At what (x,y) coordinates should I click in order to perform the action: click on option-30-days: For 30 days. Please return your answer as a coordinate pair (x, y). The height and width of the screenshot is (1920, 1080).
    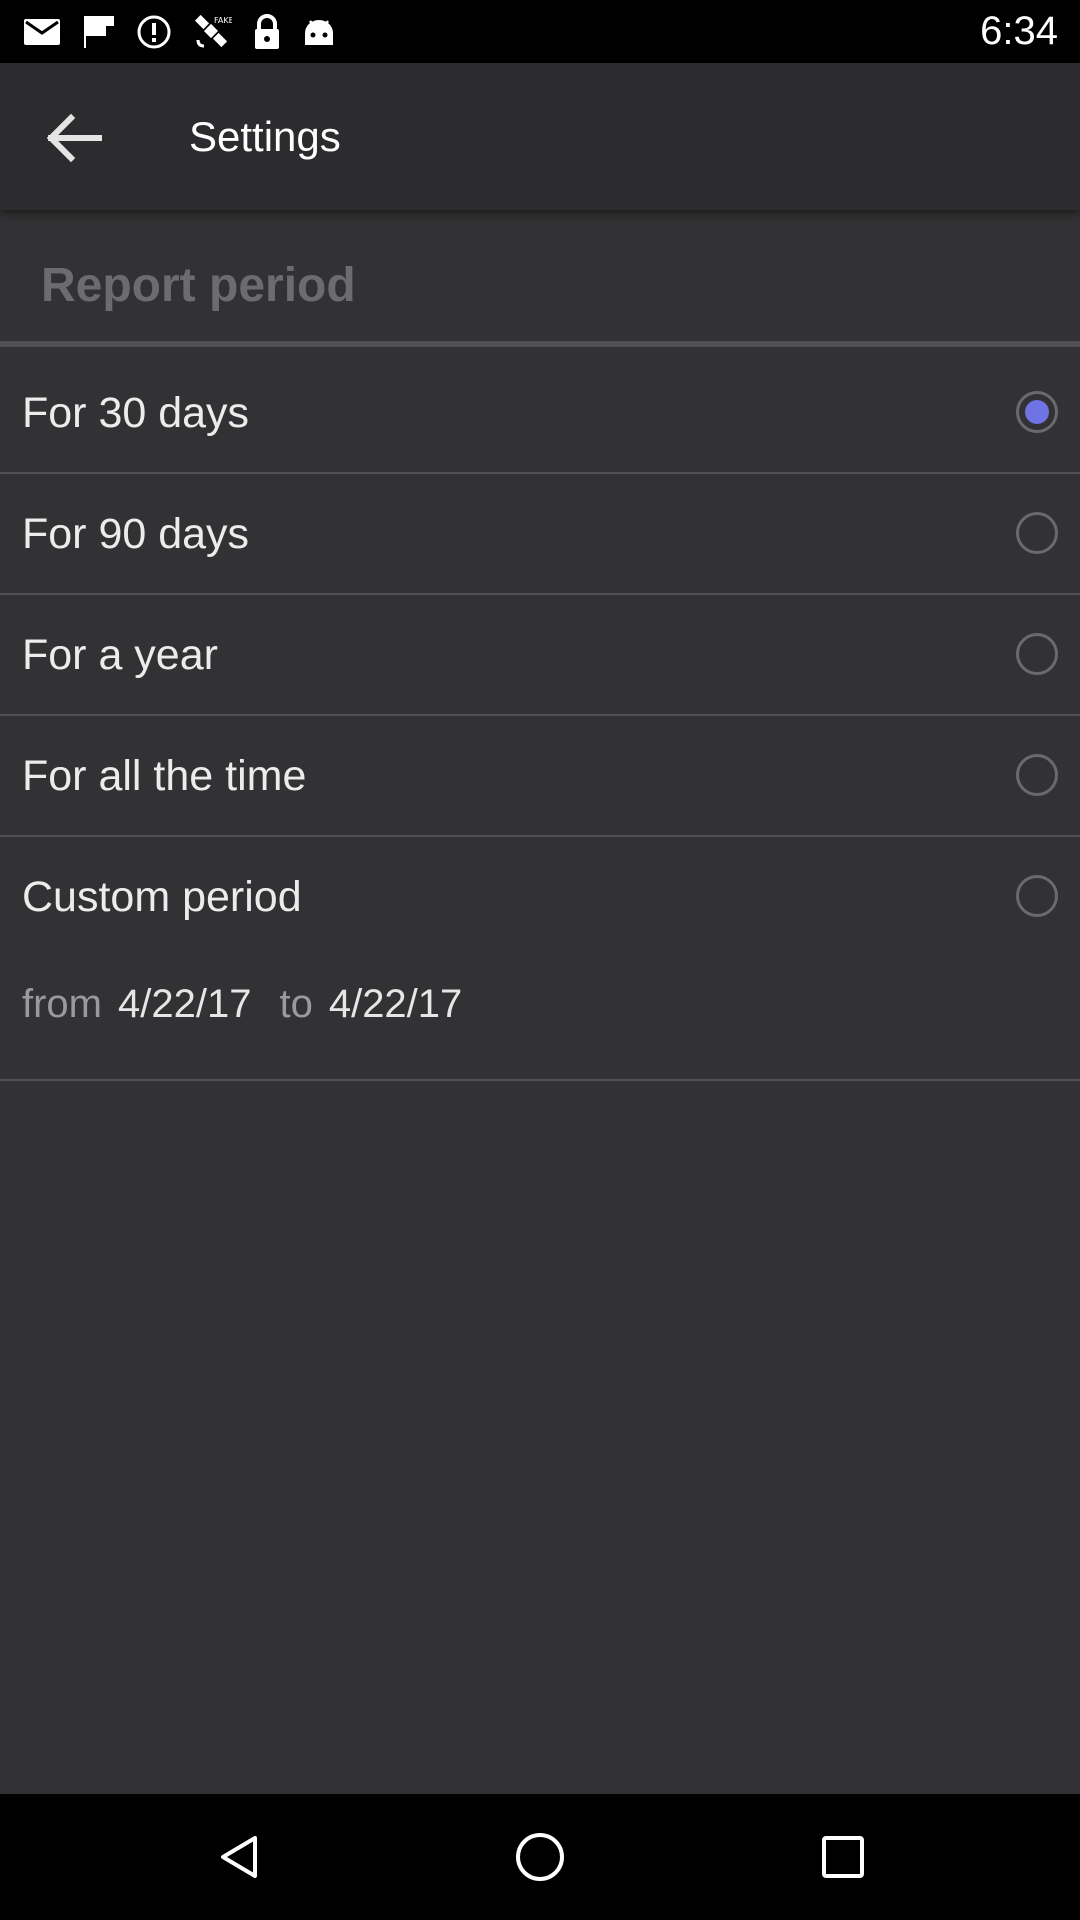
    Looking at the image, I should click on (540, 413).